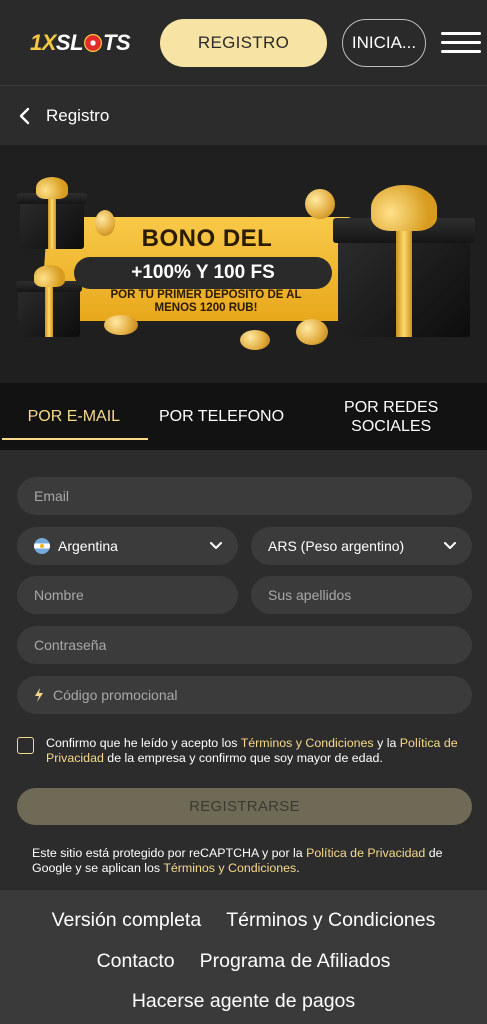 The height and width of the screenshot is (1024, 487). I want to click on google-privacy-link: Política de Privacidad, so click(365, 853).